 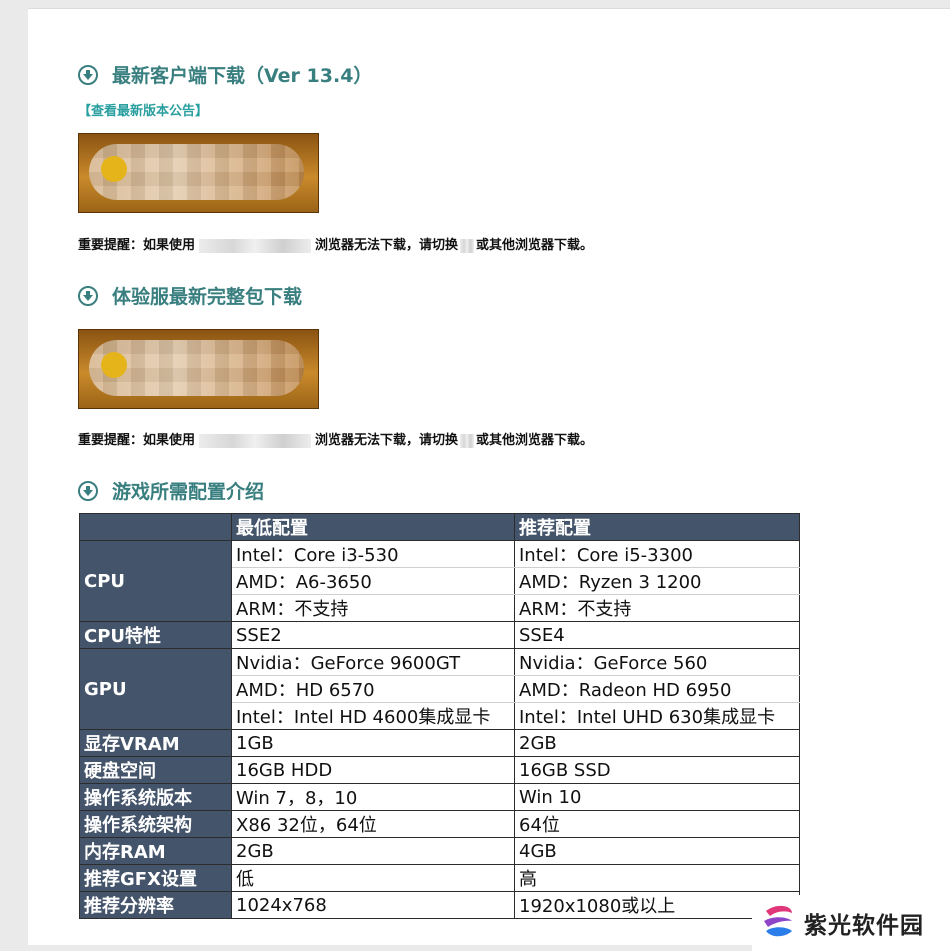 I want to click on cell-rec: 2GB, so click(x=657, y=743).